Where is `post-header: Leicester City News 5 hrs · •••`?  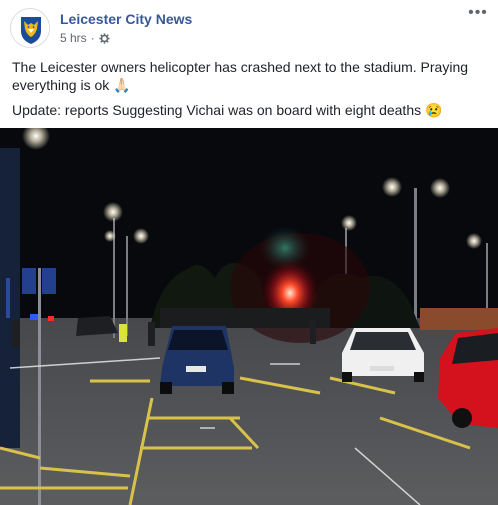 post-header: Leicester City News 5 hrs · ••• is located at coordinates (250, 27).